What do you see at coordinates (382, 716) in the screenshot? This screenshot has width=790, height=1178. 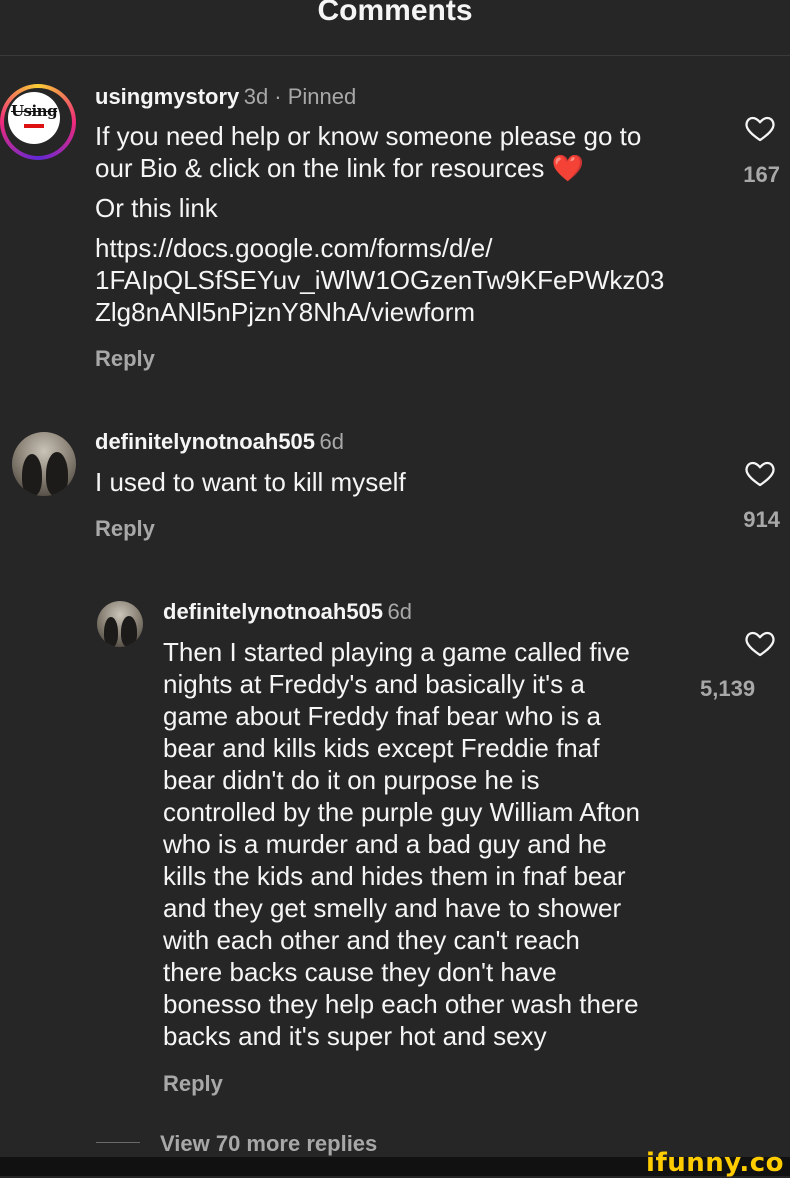 I see `comment-line: game about Freddy fnaf bear who is a` at bounding box center [382, 716].